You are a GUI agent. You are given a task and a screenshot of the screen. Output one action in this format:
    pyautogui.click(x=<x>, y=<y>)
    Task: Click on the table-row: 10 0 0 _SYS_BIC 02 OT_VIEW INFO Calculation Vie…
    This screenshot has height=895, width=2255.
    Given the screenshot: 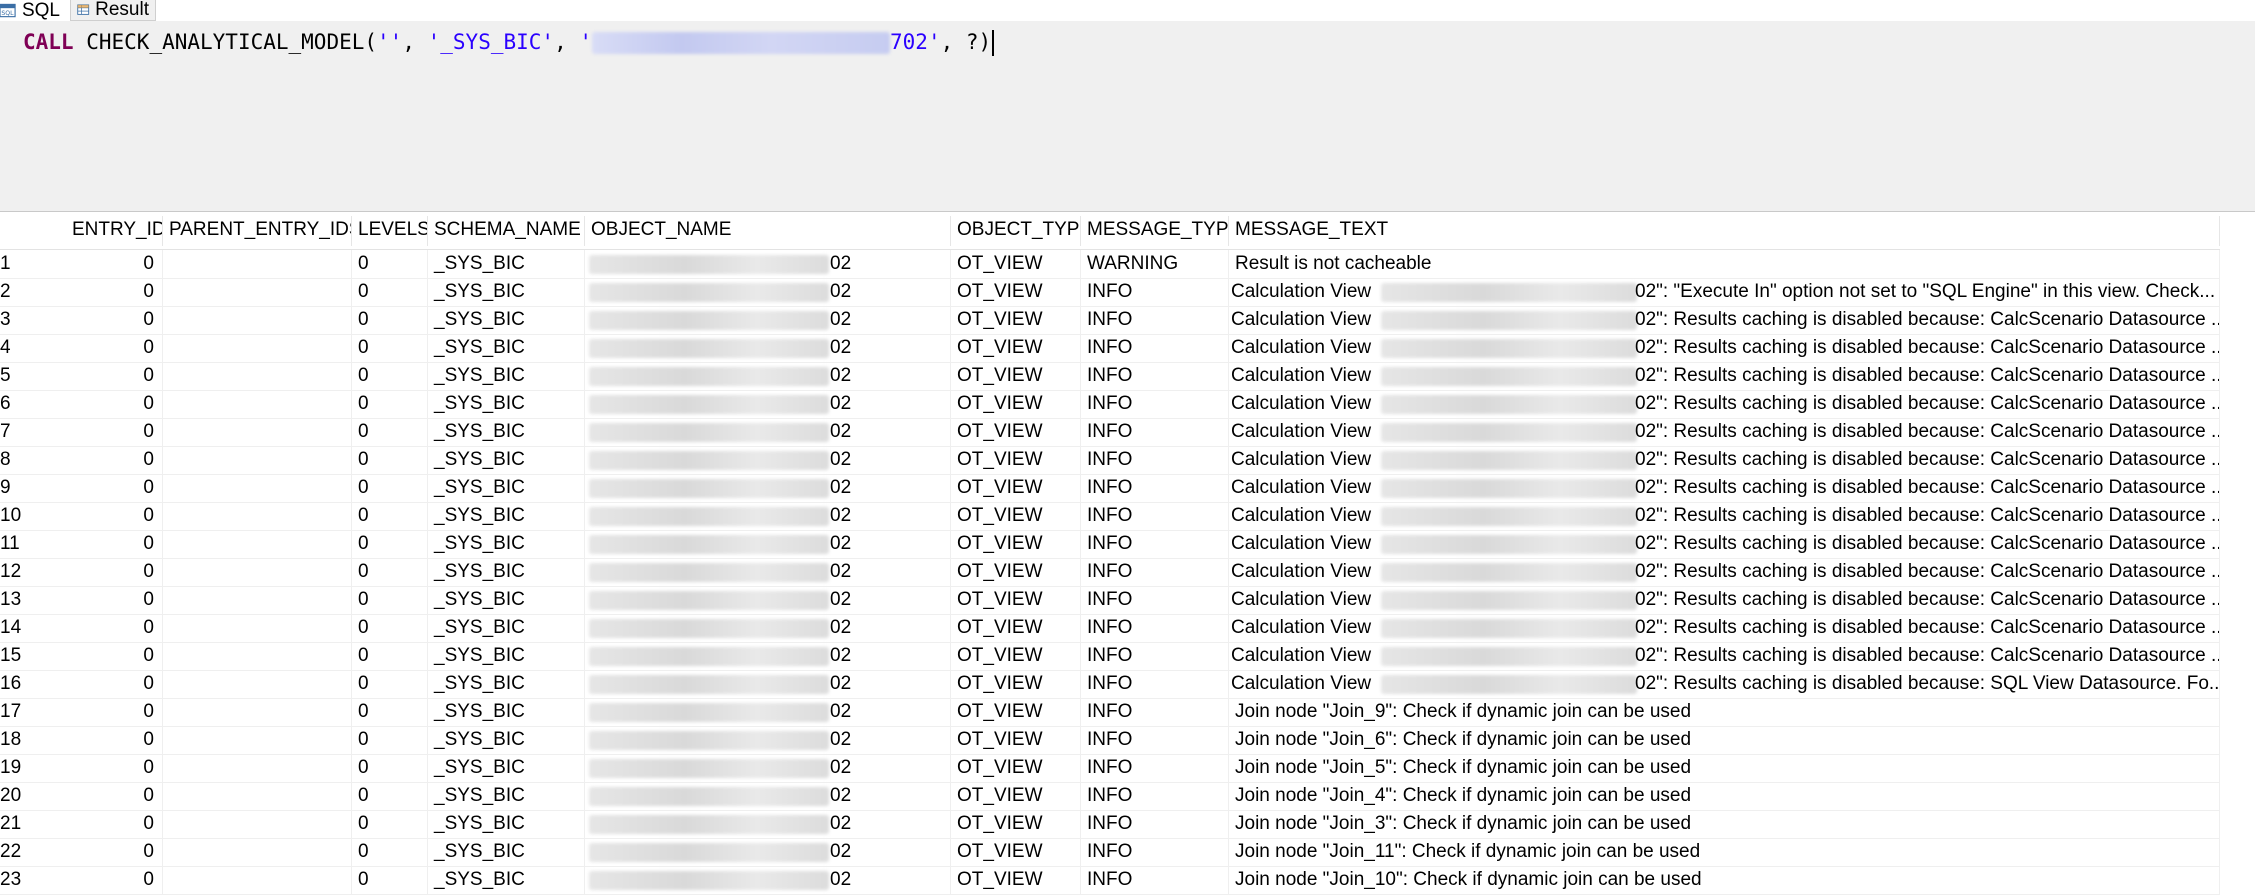 What is the action you would take?
    pyautogui.click(x=1110, y=516)
    